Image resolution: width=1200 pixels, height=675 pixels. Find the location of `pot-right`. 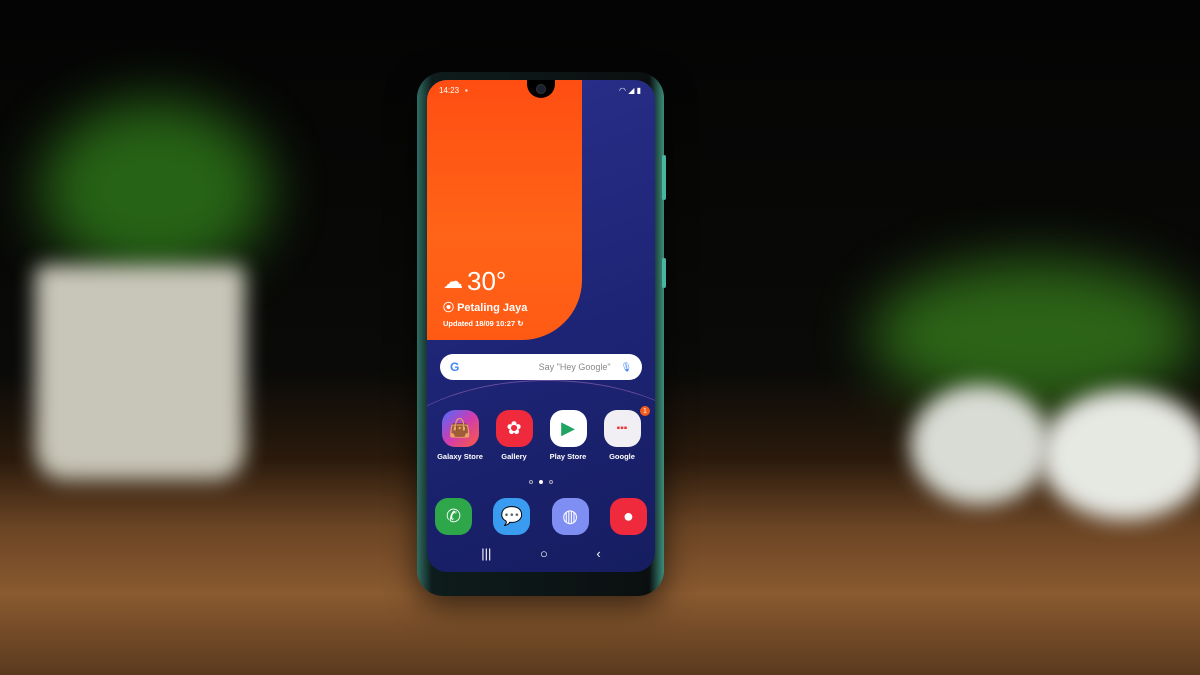

pot-right is located at coordinates (980, 445).